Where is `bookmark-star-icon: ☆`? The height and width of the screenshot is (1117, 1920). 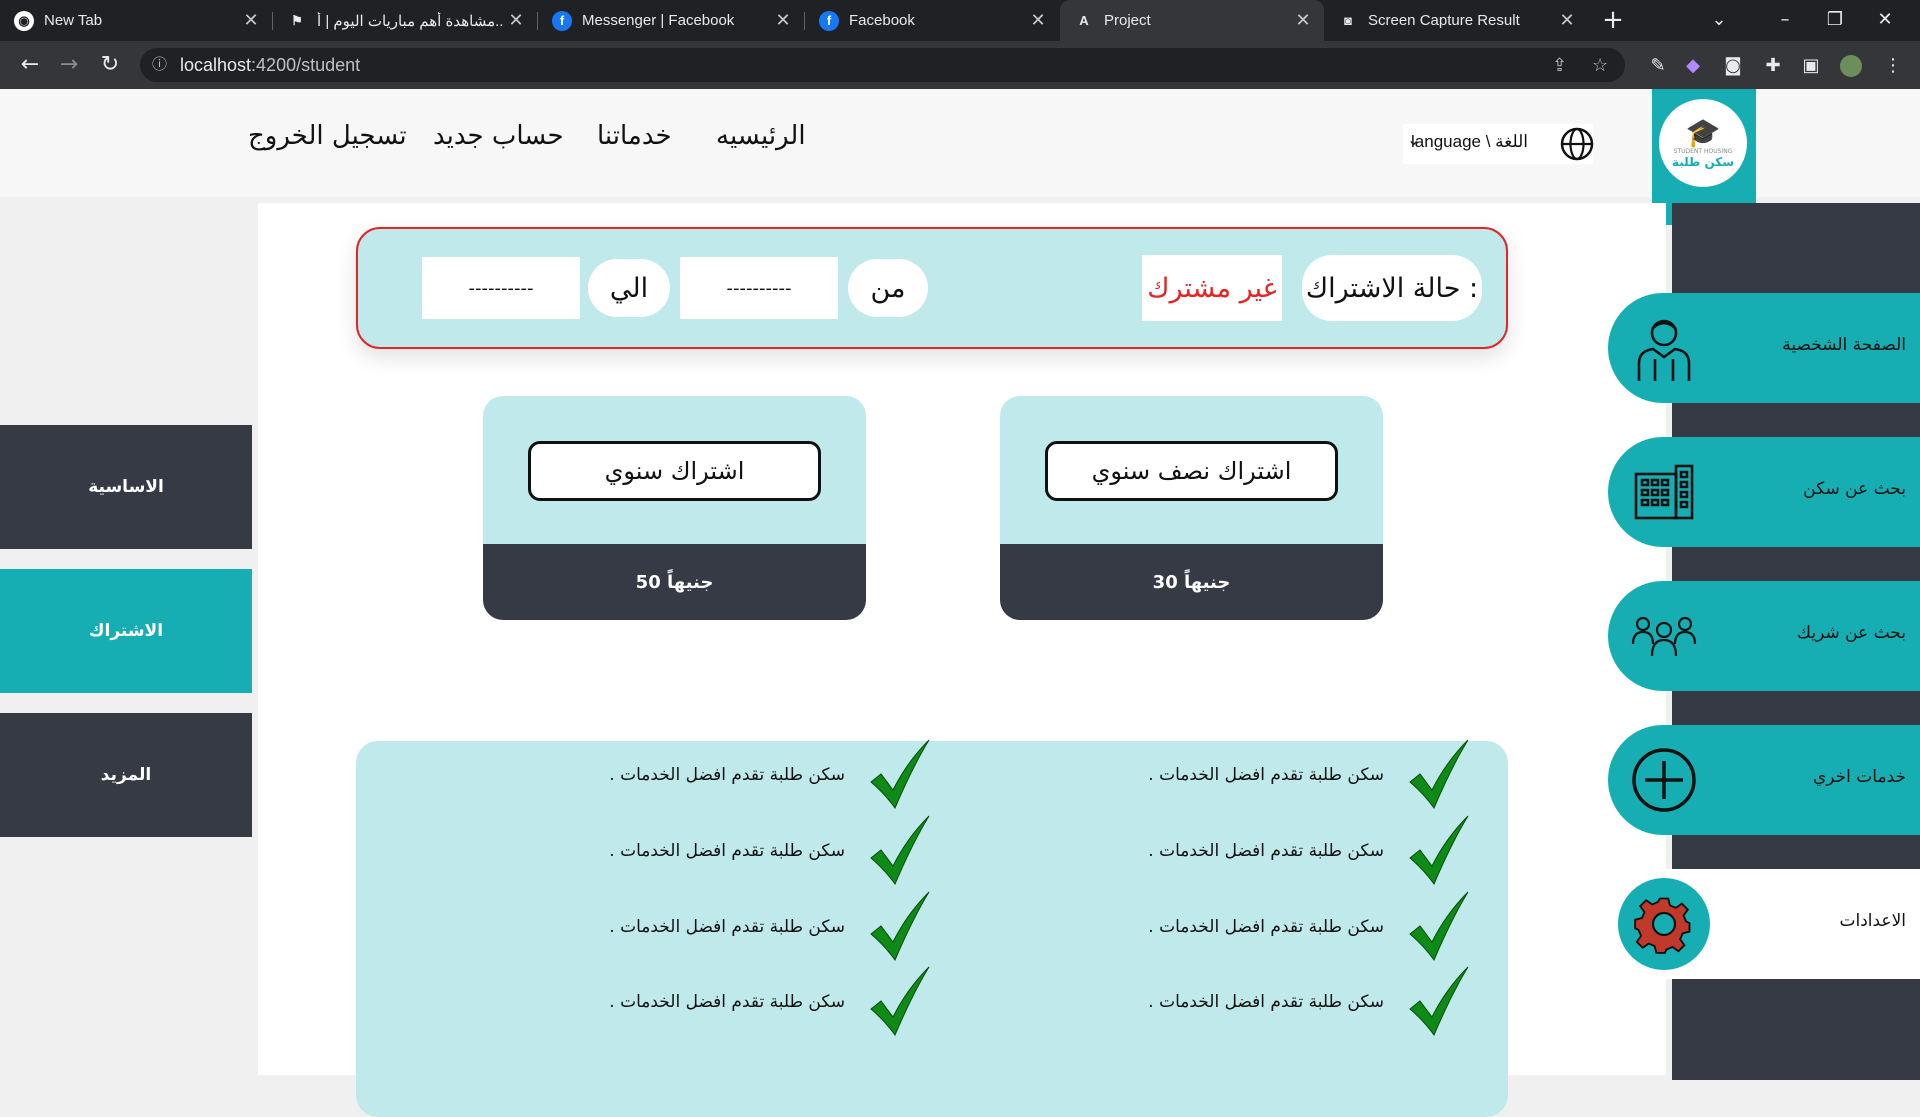
bookmark-star-icon: ☆ is located at coordinates (1600, 65).